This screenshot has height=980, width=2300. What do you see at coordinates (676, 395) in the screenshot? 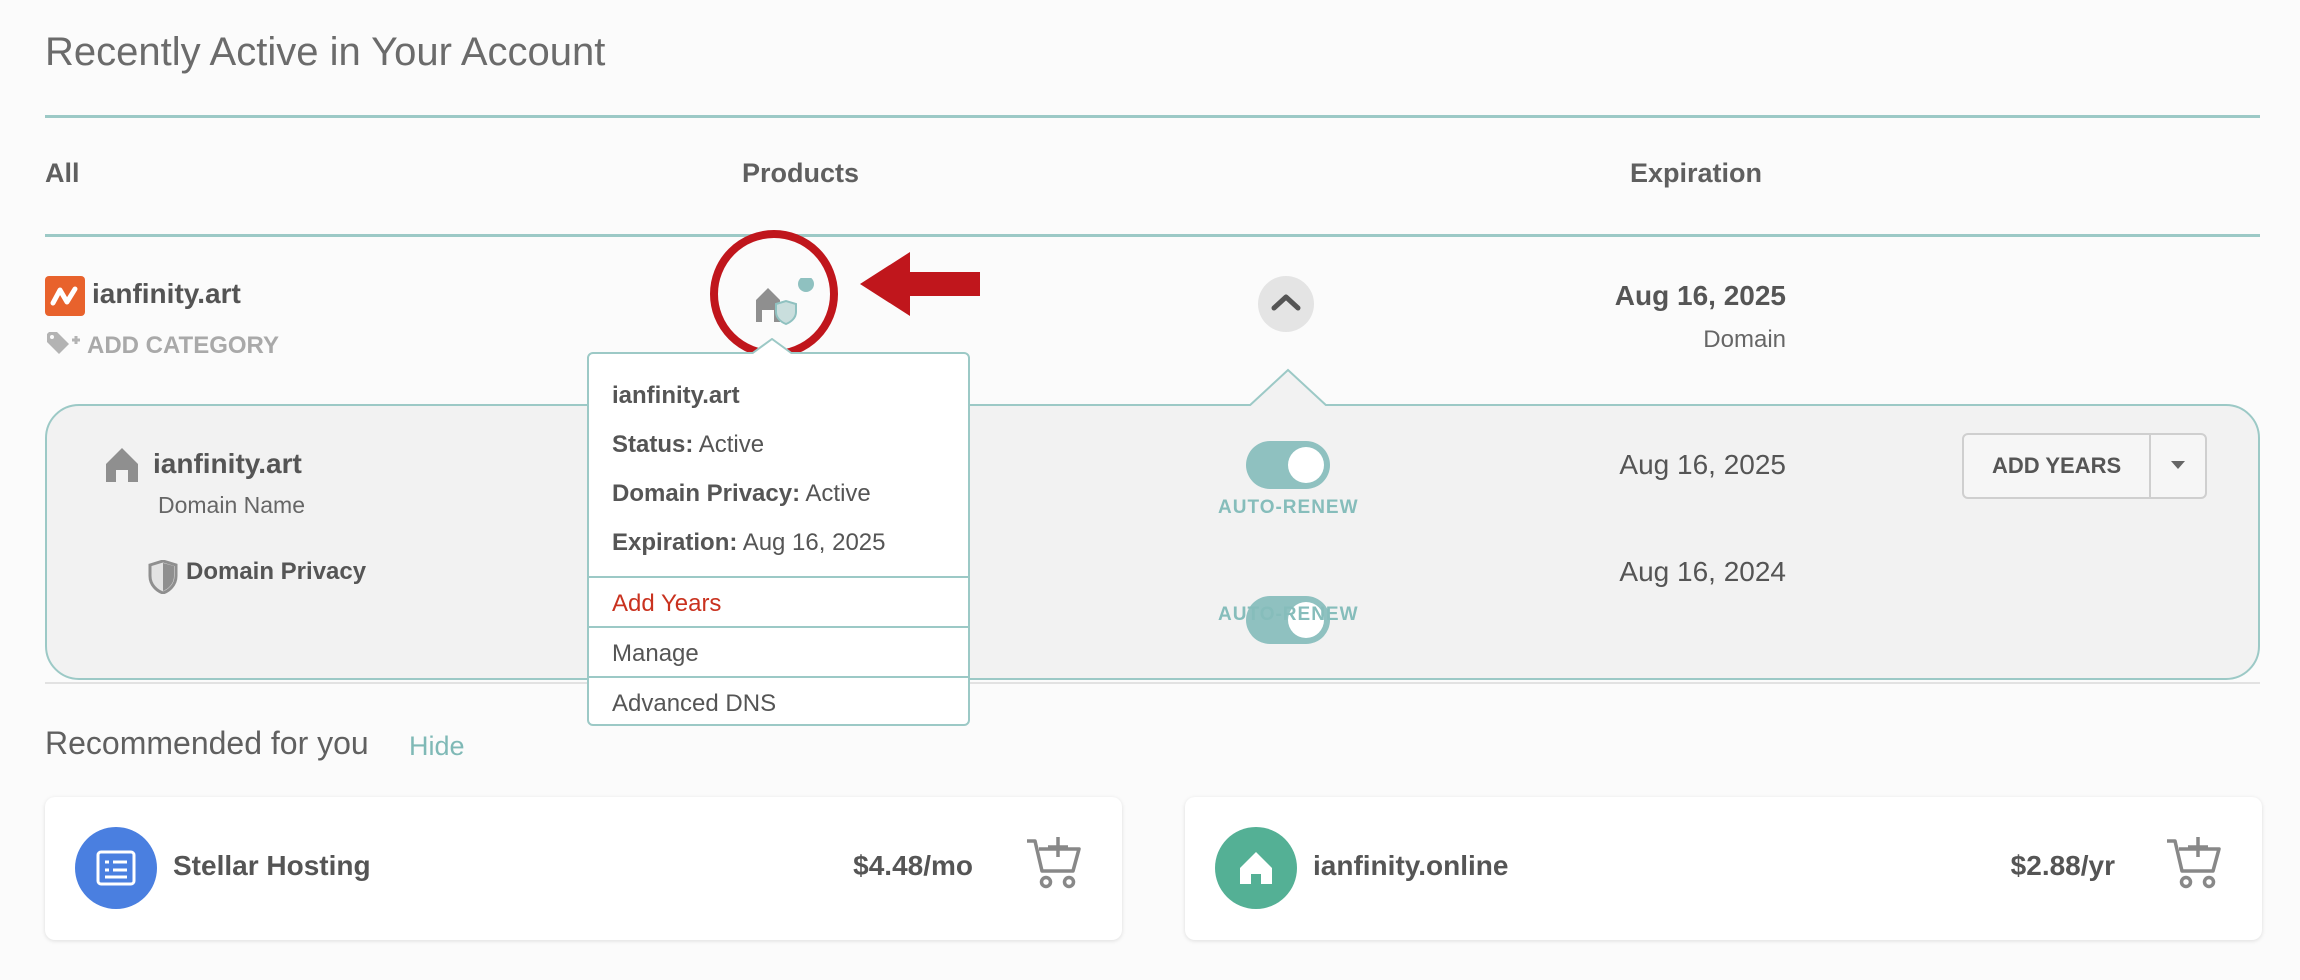
I see `popover-title: ianfinity.art` at bounding box center [676, 395].